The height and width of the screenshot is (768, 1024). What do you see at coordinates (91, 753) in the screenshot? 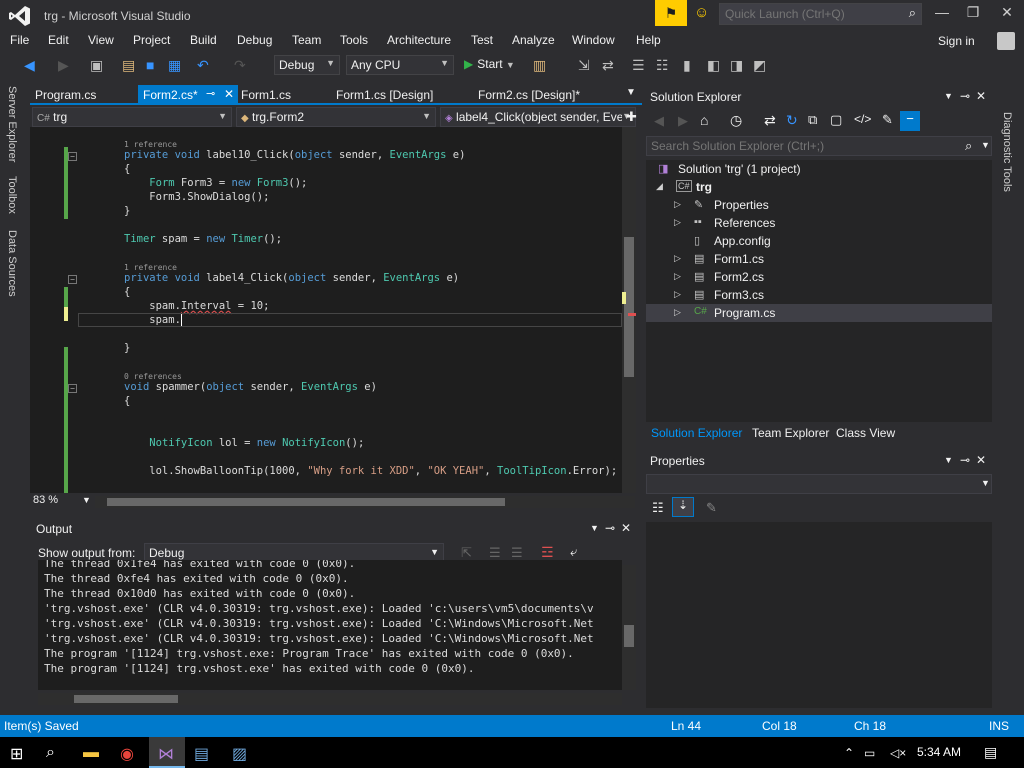
I see `file-explorer-icon: ▬` at bounding box center [91, 753].